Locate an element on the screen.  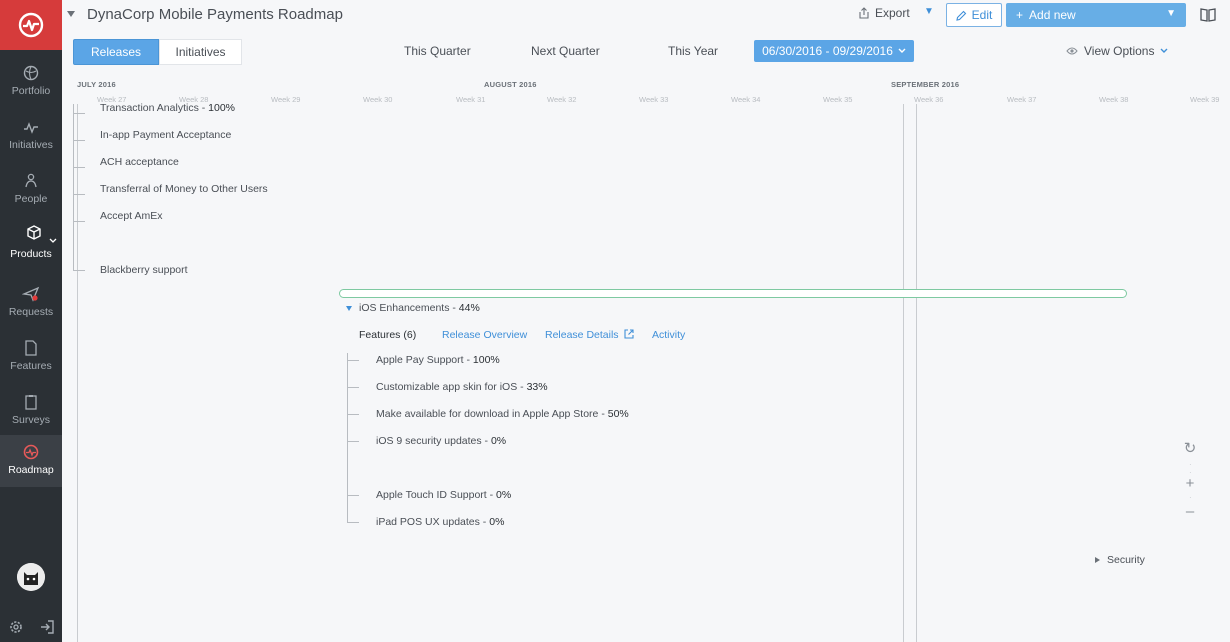
sidebar-item-roadmap: Roadmap is located at coordinates (31, 461).